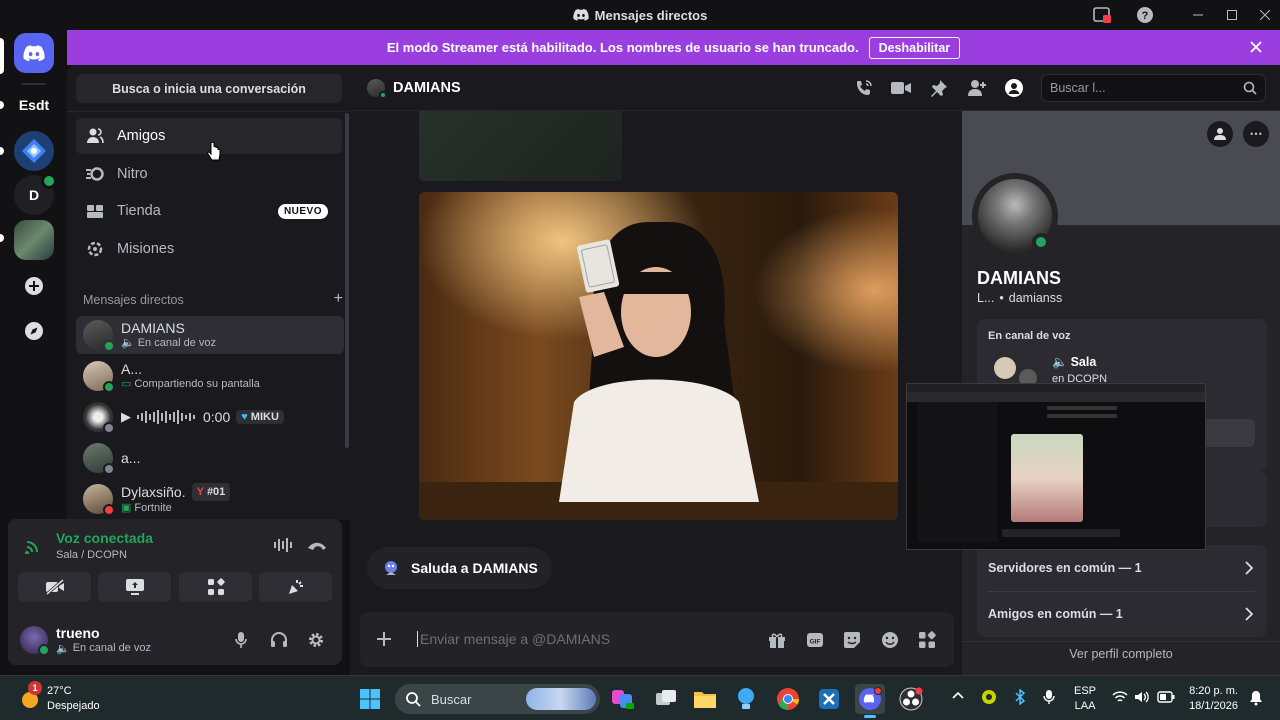  What do you see at coordinates (1020, 697) in the screenshot?
I see `bluetooth-icon` at bounding box center [1020, 697].